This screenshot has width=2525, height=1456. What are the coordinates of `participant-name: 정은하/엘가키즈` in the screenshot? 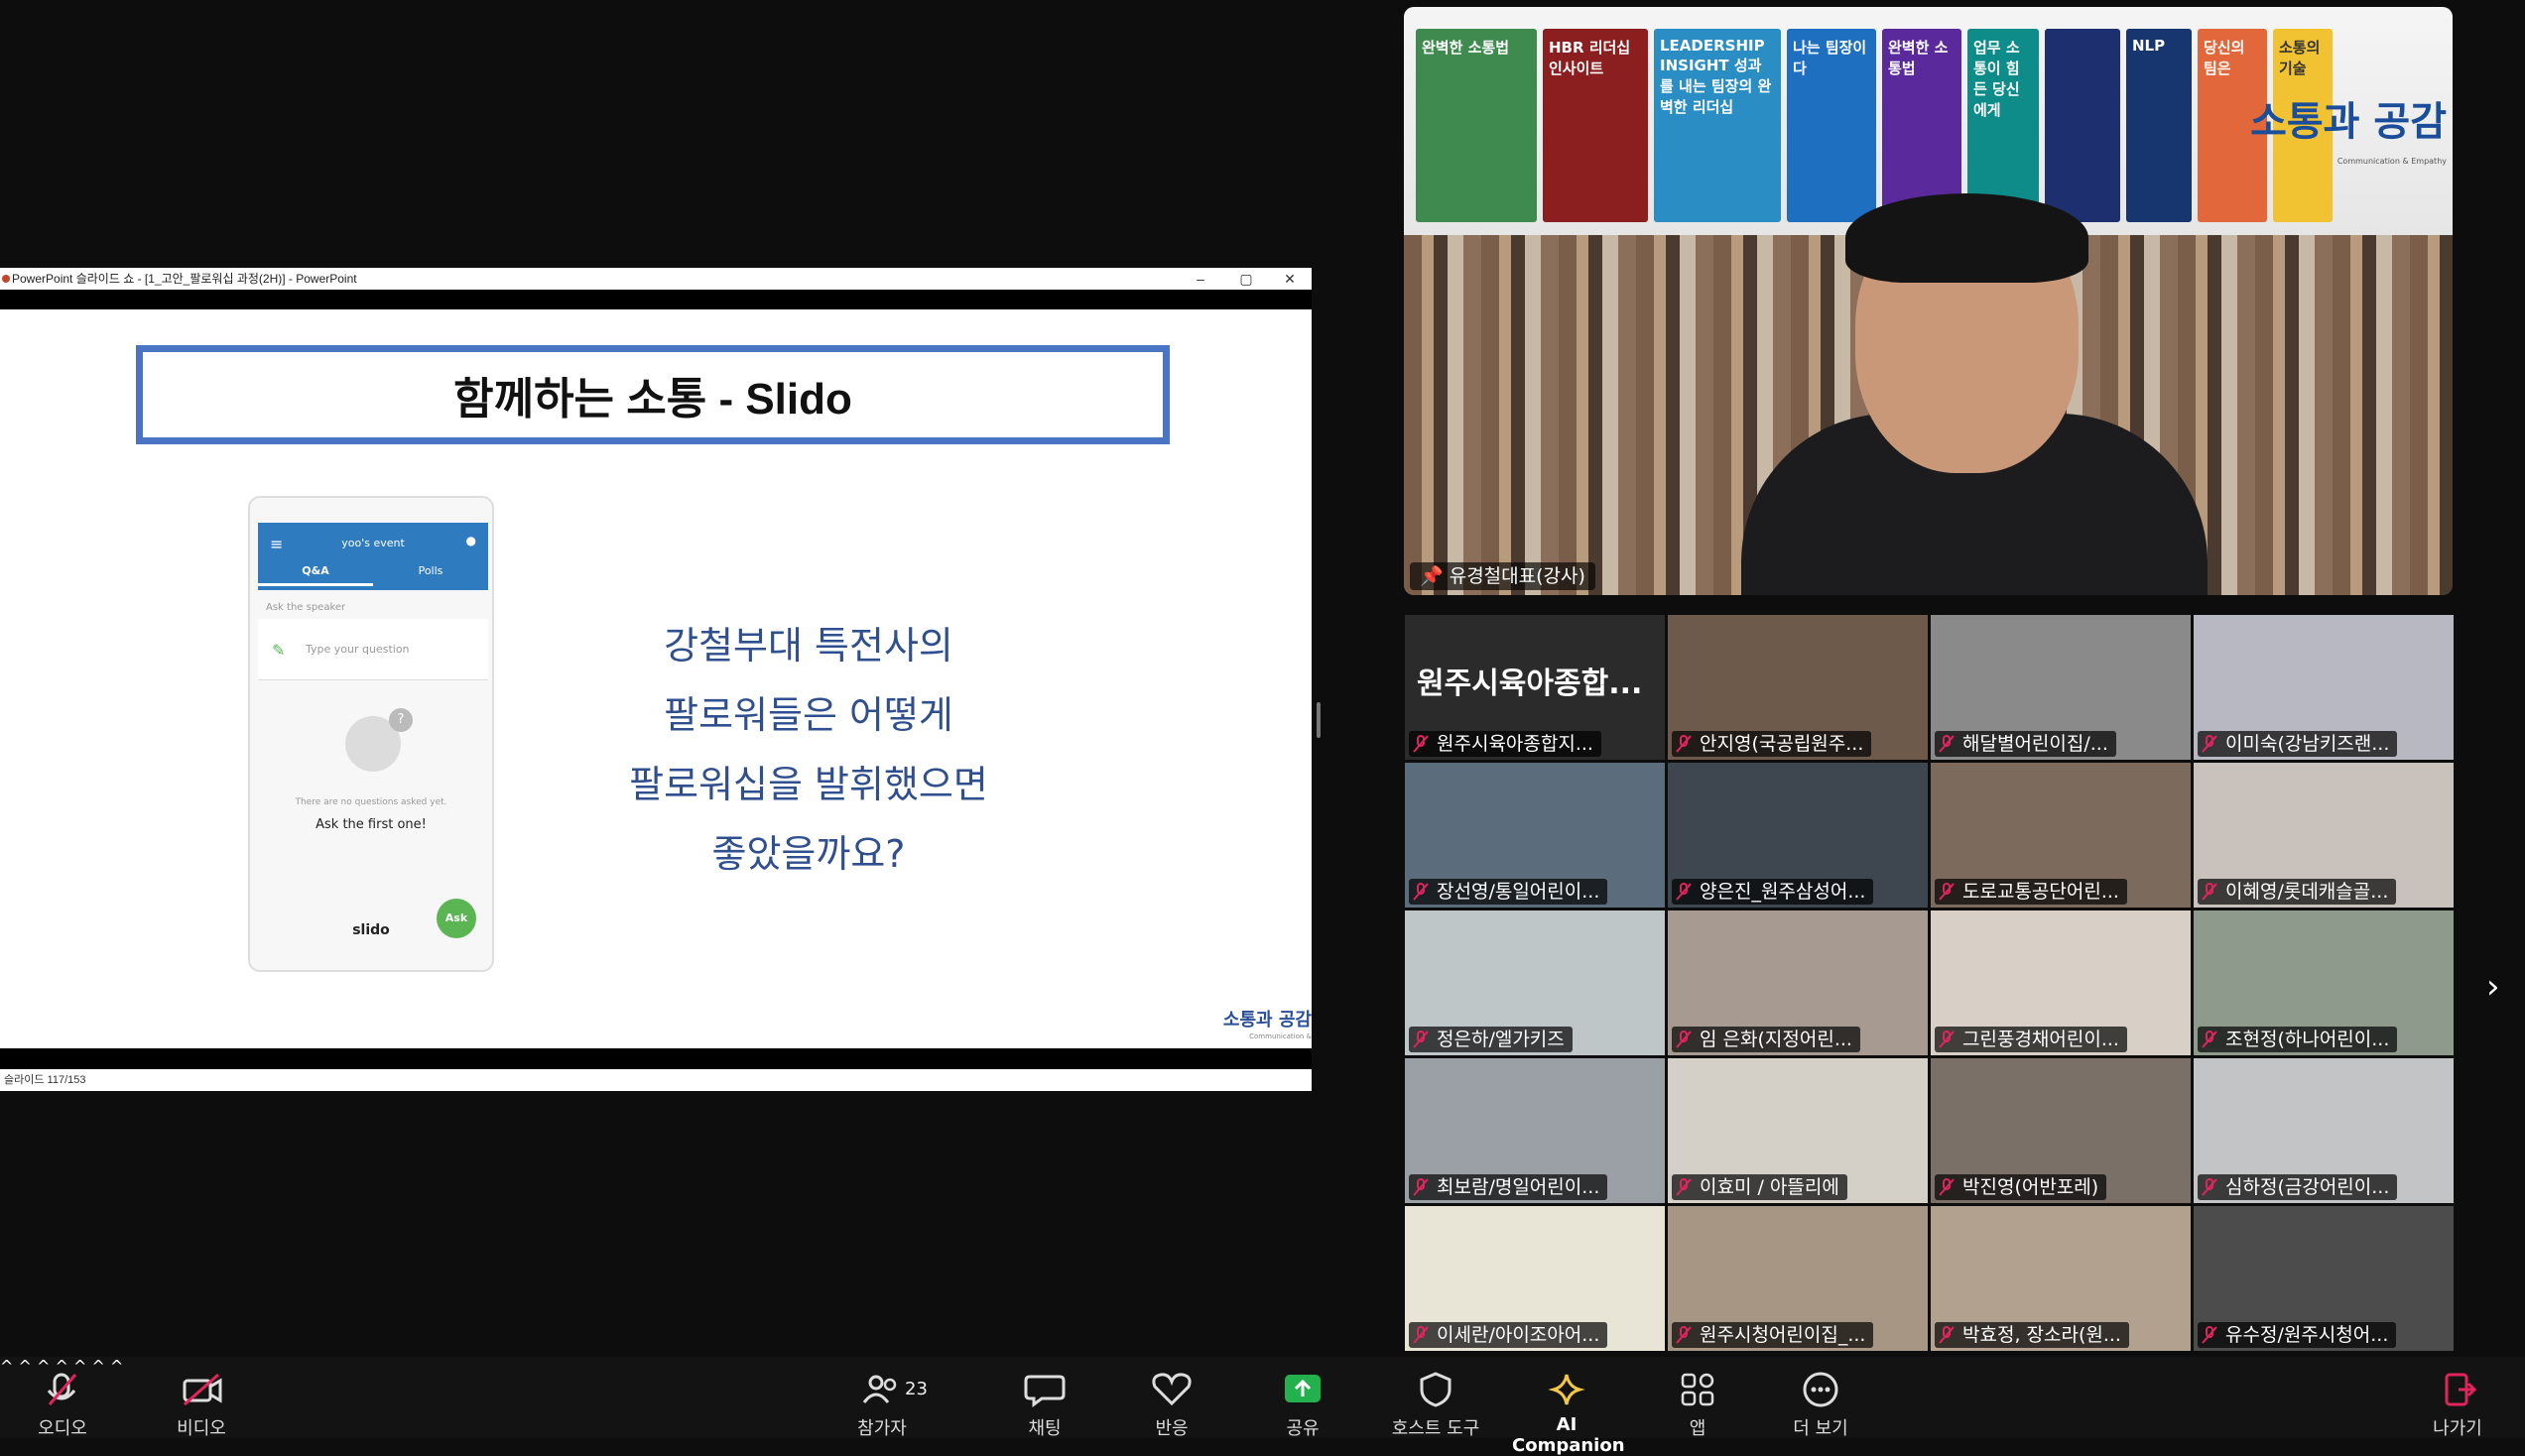 It's located at (1491, 1039).